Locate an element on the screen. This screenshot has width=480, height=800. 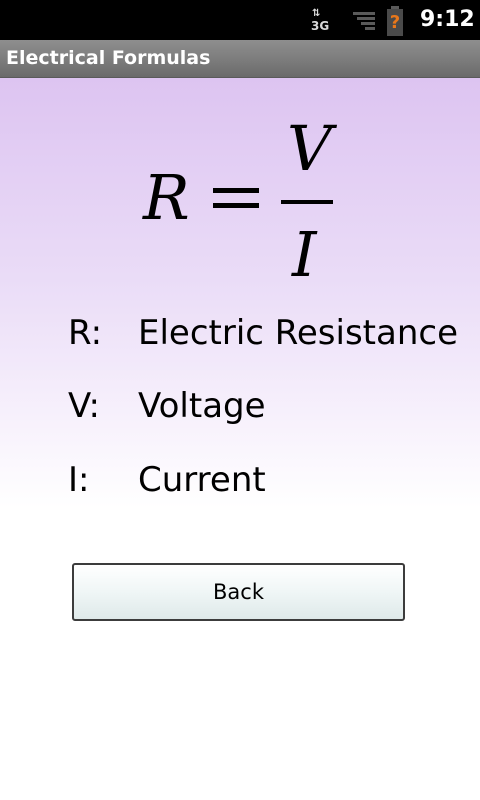
battery-mark: ? is located at coordinates (395, 22).